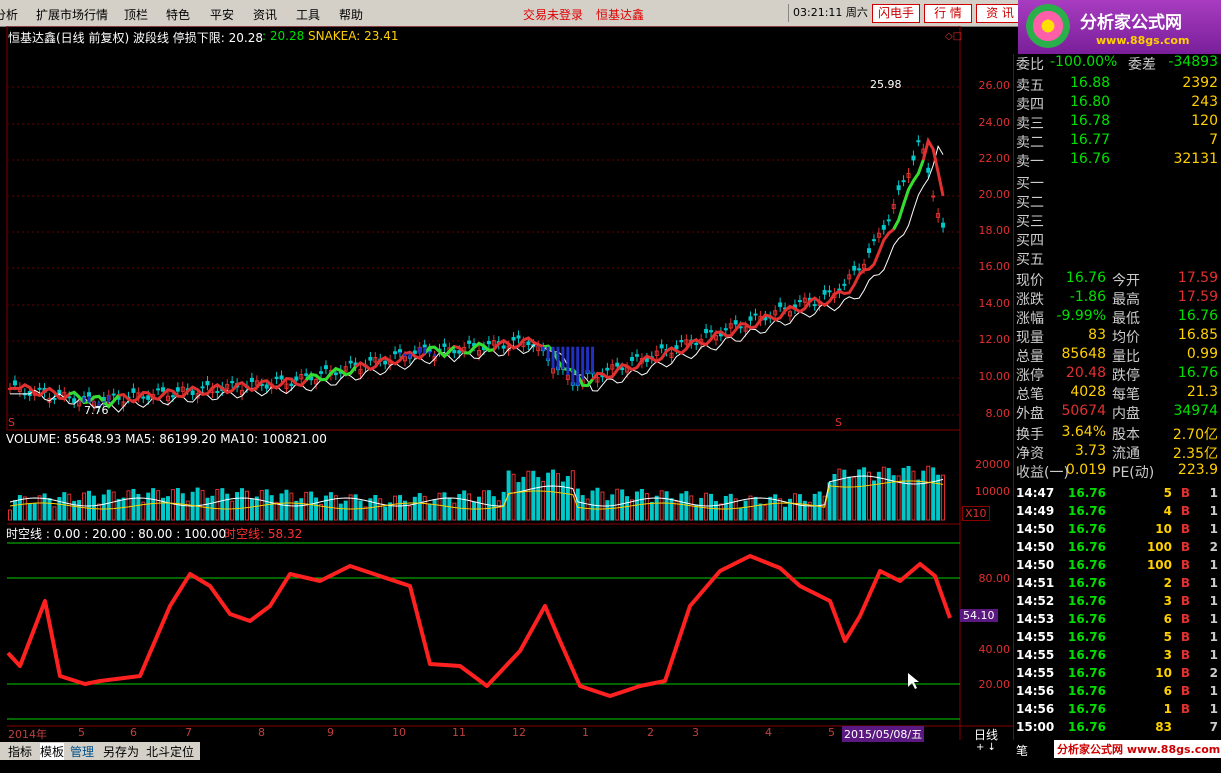 The image size is (1221, 773). What do you see at coordinates (1117, 141) in the screenshot?
I see `quote-row: 卖二 16.77 7` at bounding box center [1117, 141].